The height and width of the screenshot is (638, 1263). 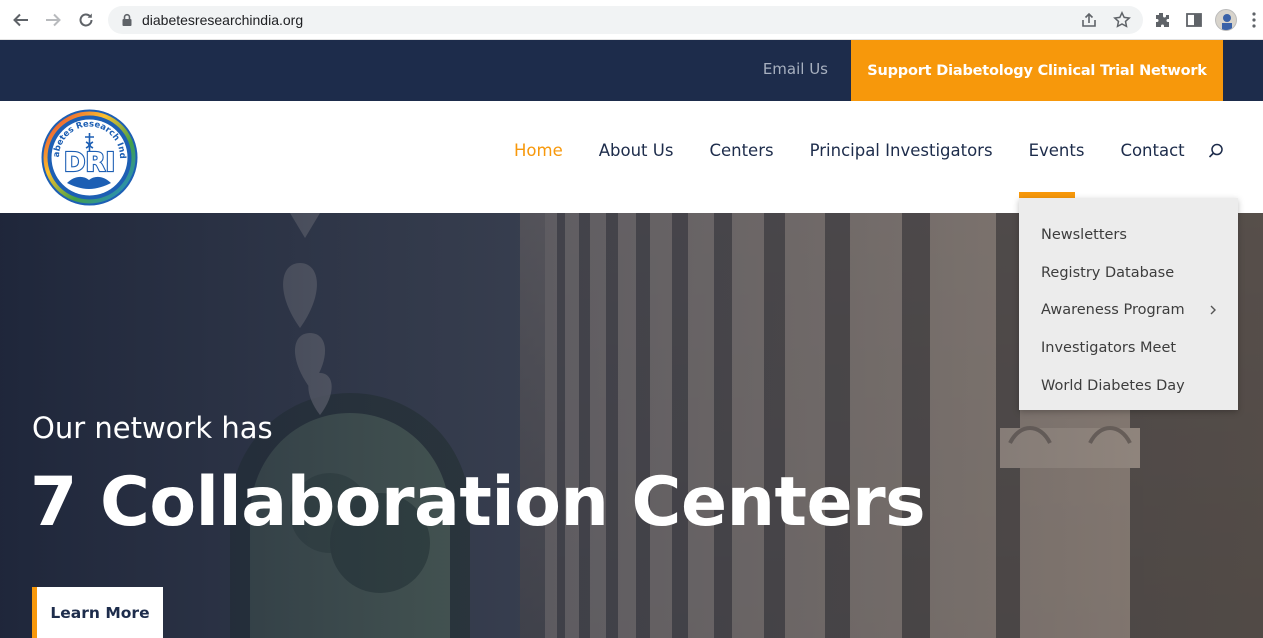 I want to click on nav-home: Home, so click(x=538, y=153).